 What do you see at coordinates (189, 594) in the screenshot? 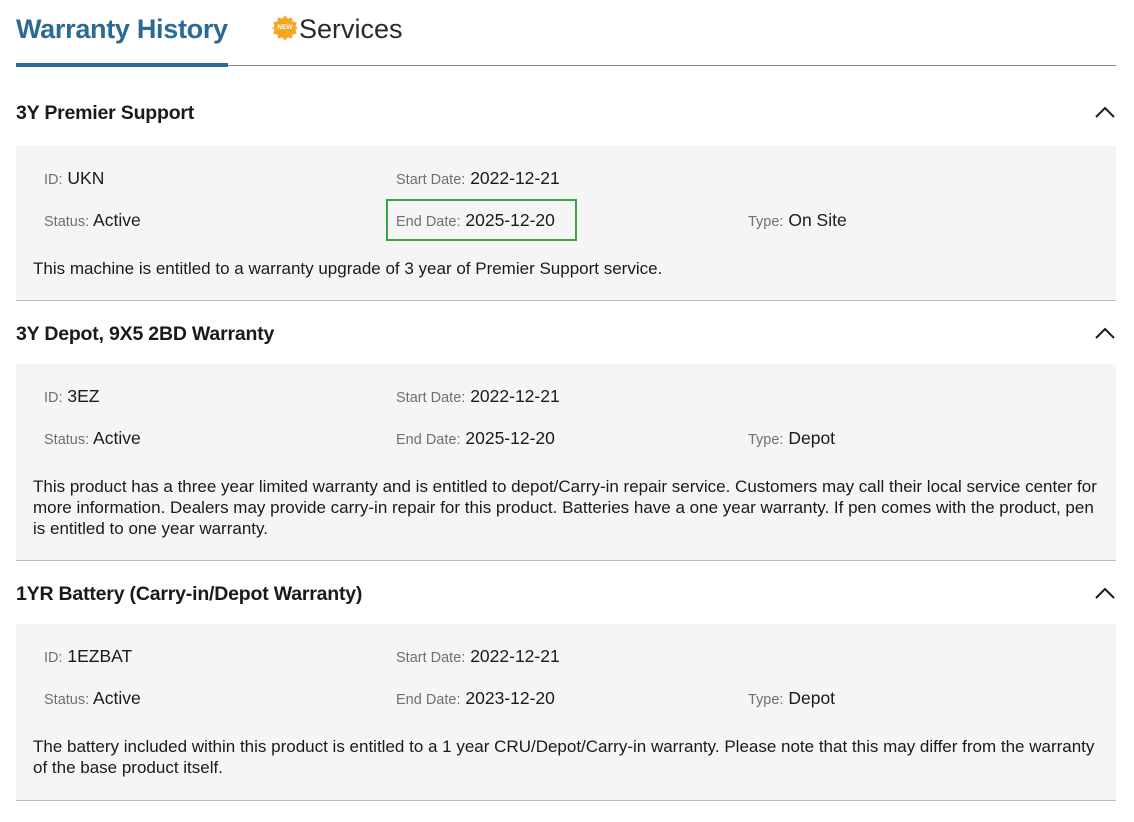
I see `section-title: 1YR Battery (Carry-in/Depot Warranty)` at bounding box center [189, 594].